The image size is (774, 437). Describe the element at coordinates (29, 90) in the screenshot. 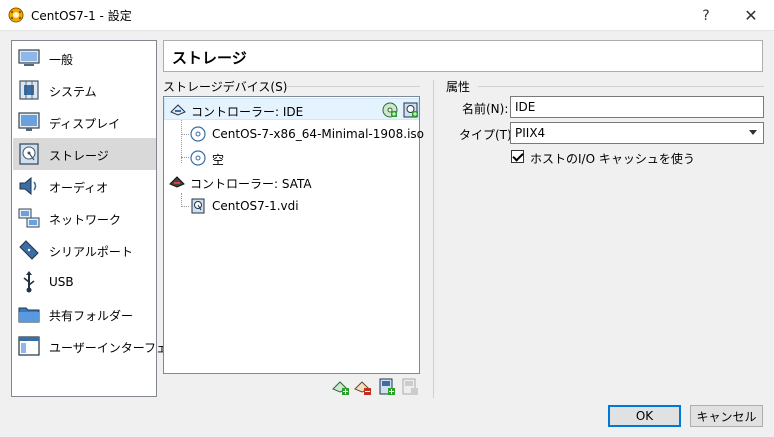

I see `system-icon` at that location.